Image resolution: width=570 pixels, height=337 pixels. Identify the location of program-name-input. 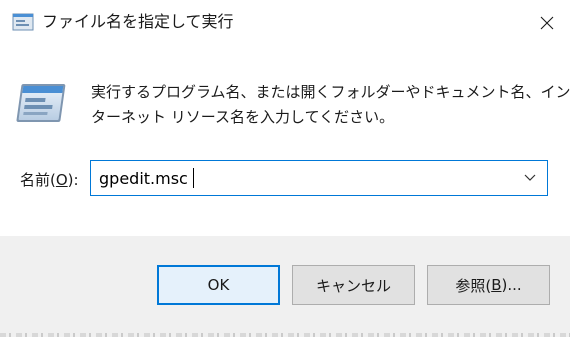
(301, 178).